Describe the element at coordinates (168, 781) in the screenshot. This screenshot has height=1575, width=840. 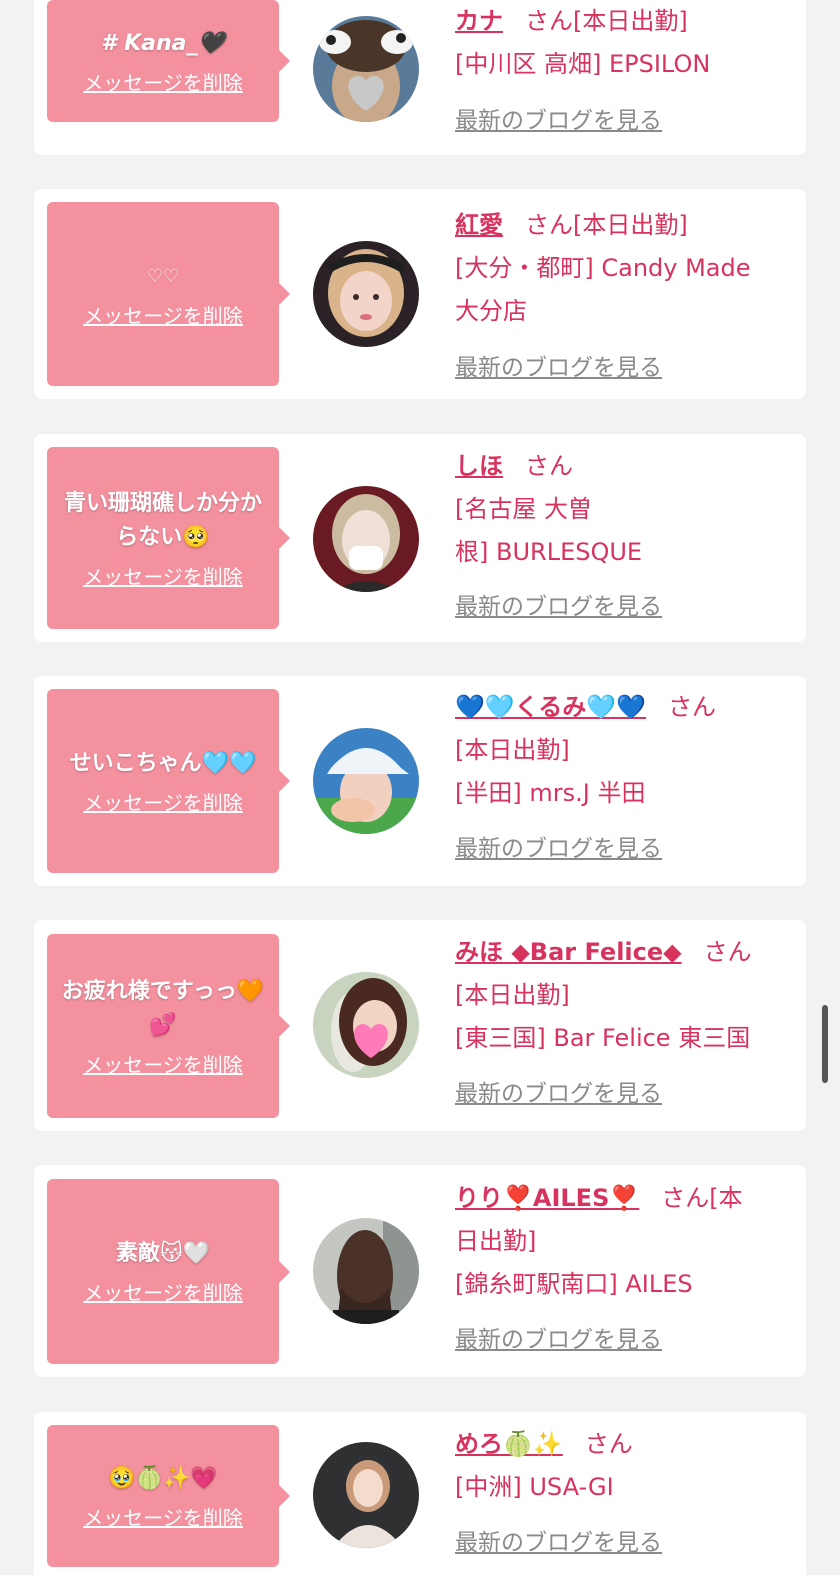
I see `message-bubble: せいこちゃん🩵🩵 メッセージを削除` at that location.